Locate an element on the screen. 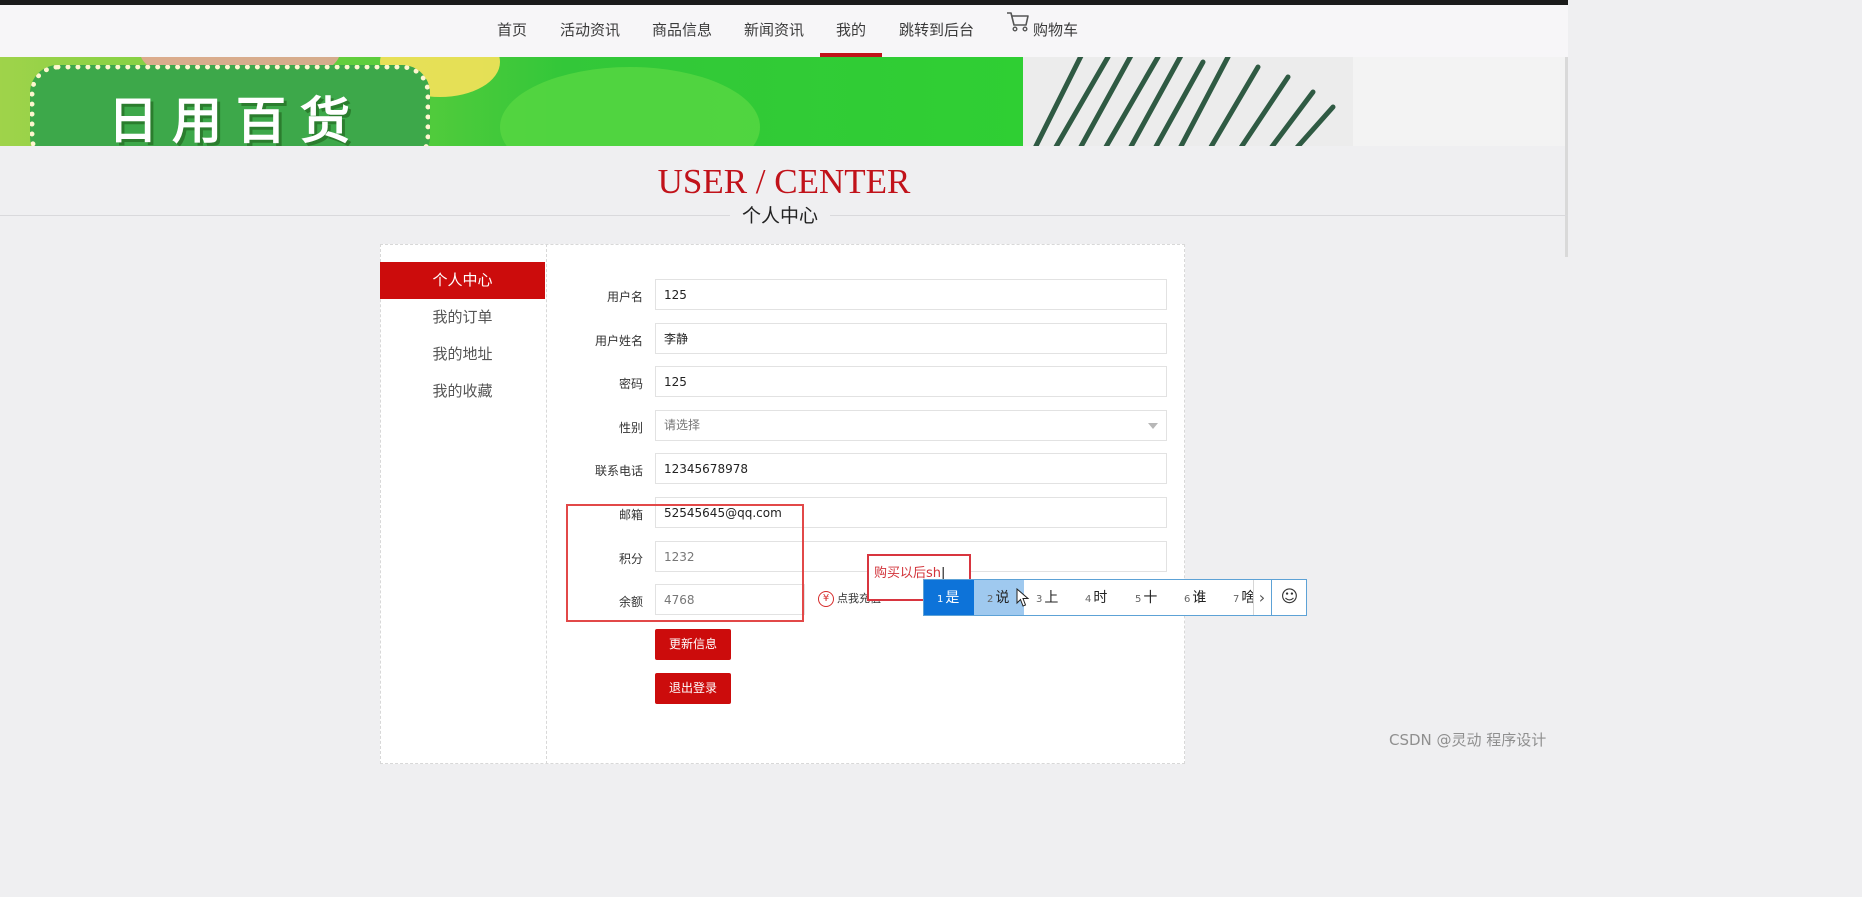  gender-label: 性别 is located at coordinates (630, 428).